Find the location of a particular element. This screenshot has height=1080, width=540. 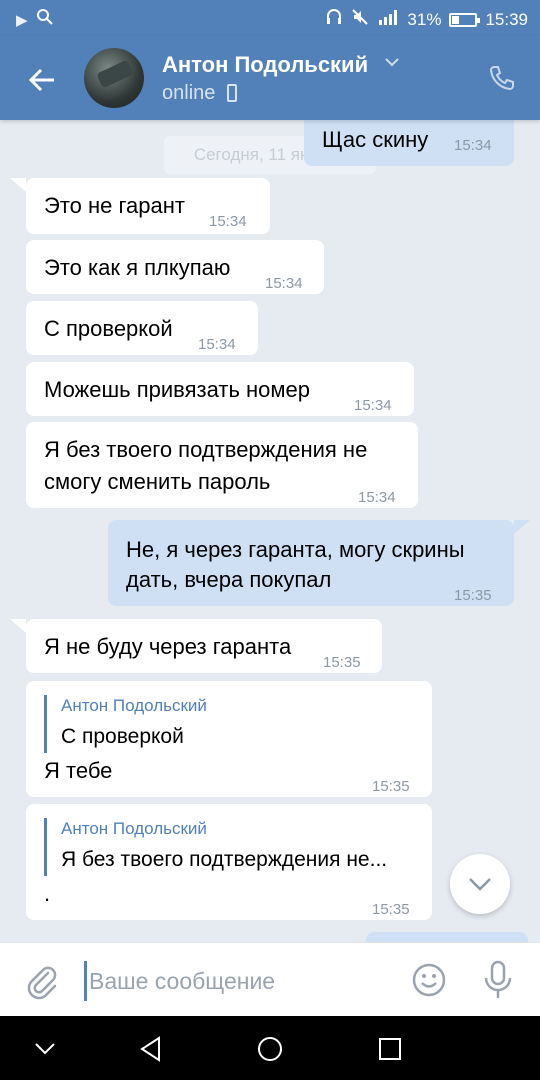

call-button is located at coordinates (502, 78).